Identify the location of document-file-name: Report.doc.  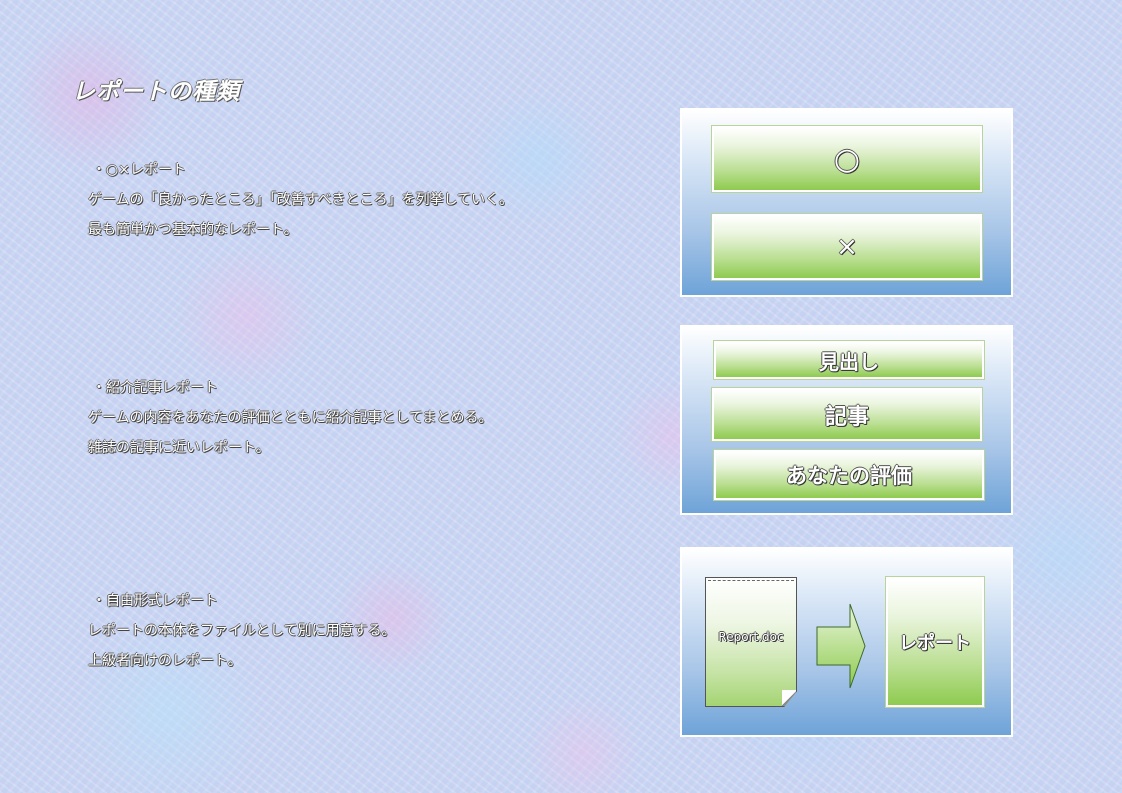
(751, 637).